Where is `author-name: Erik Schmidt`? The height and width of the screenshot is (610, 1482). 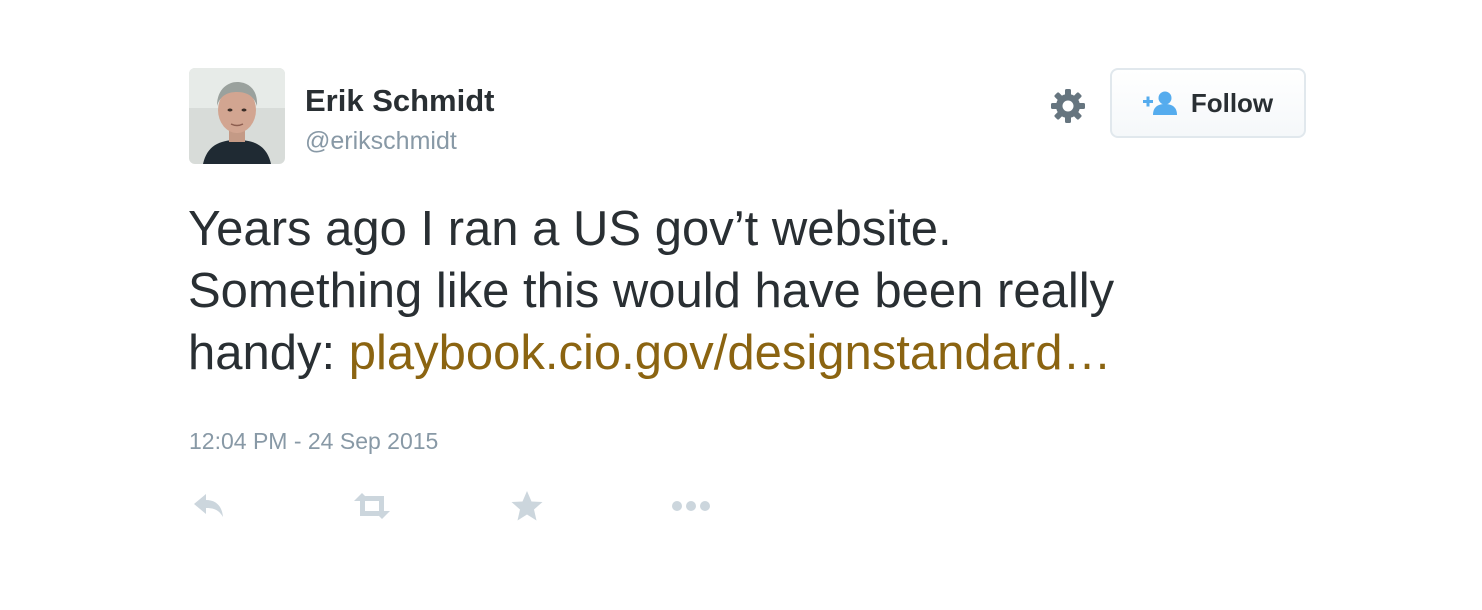 author-name: Erik Schmidt is located at coordinates (400, 101).